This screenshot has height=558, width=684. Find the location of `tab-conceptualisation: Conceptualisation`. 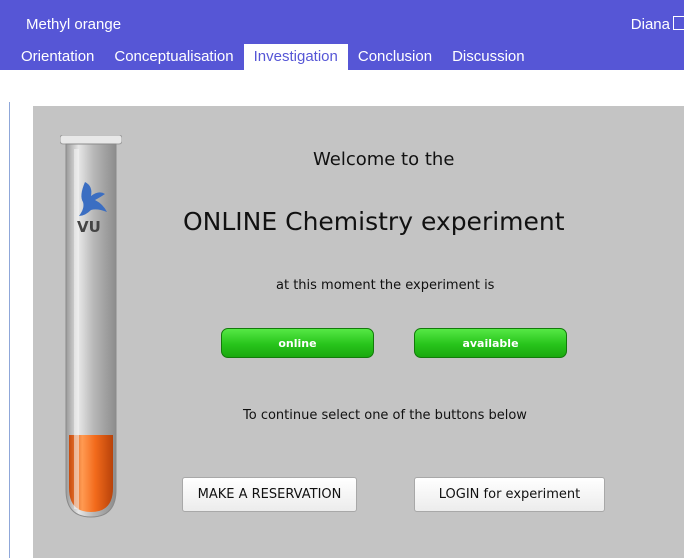

tab-conceptualisation: Conceptualisation is located at coordinates (173, 57).